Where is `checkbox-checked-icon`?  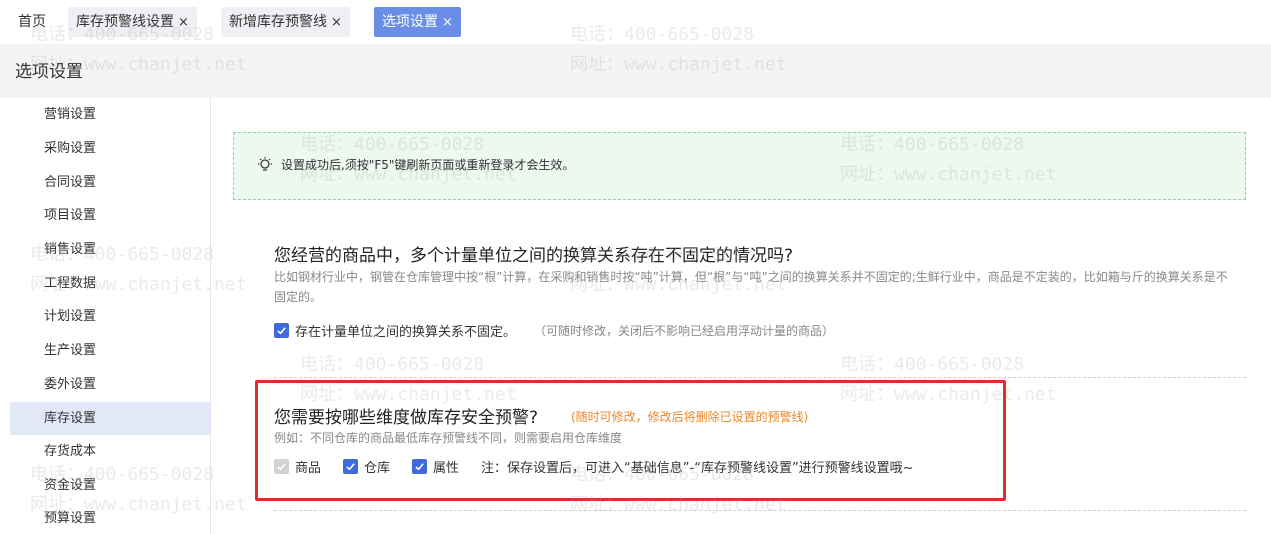
checkbox-checked-icon is located at coordinates (281, 330).